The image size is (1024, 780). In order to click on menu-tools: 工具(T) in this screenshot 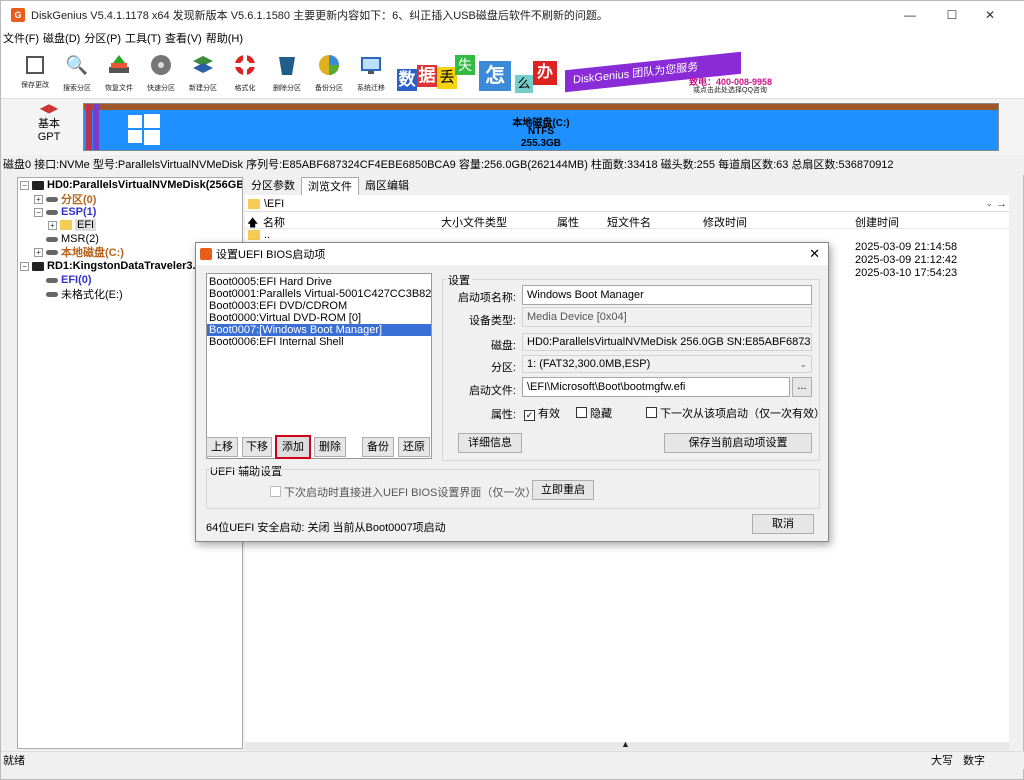, I will do `click(143, 38)`.